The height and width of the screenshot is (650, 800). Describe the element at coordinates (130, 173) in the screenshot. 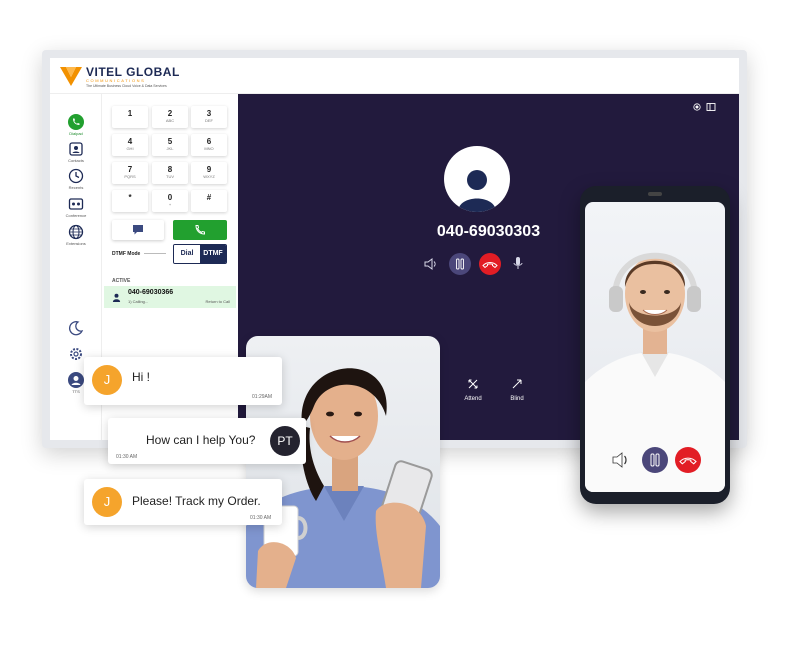

I see `dial-key: 7 PQRS` at that location.